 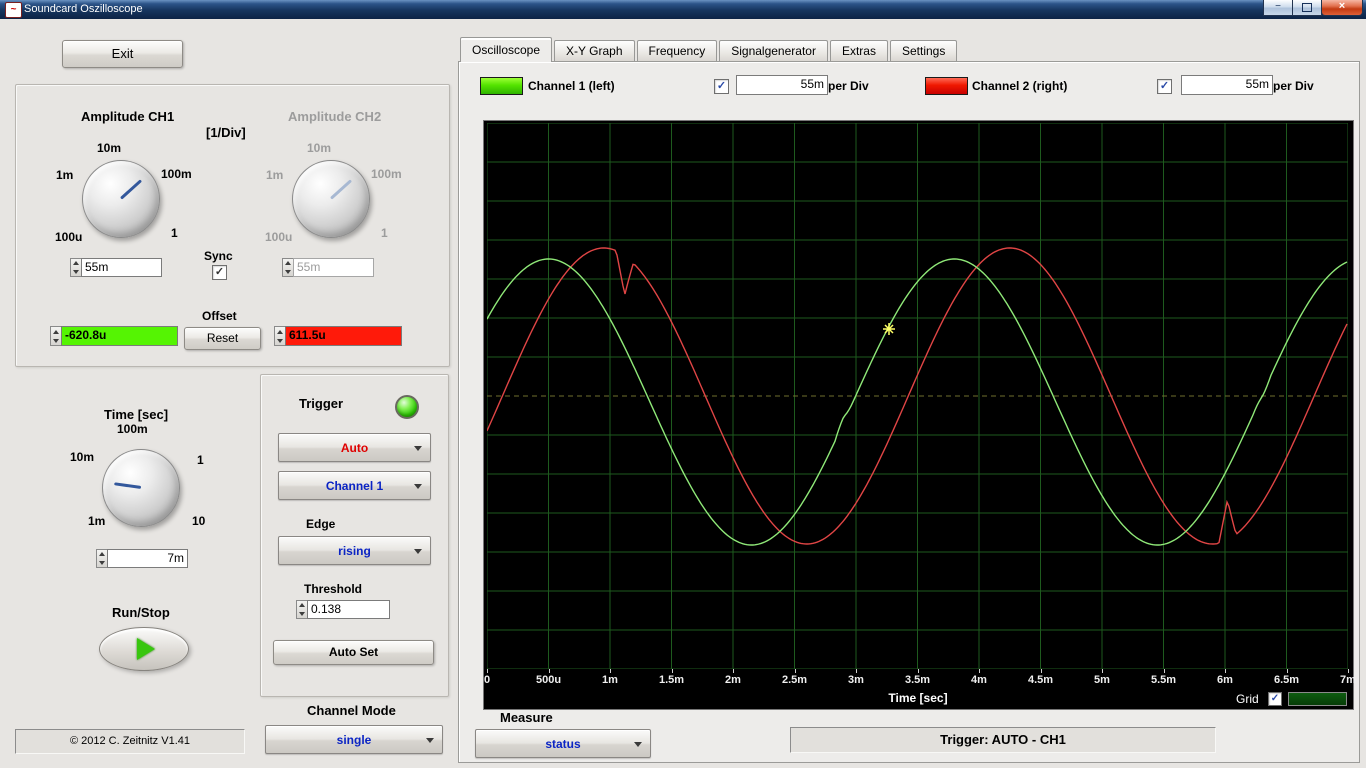 I want to click on trigger-edge-value: rising, so click(x=354, y=550).